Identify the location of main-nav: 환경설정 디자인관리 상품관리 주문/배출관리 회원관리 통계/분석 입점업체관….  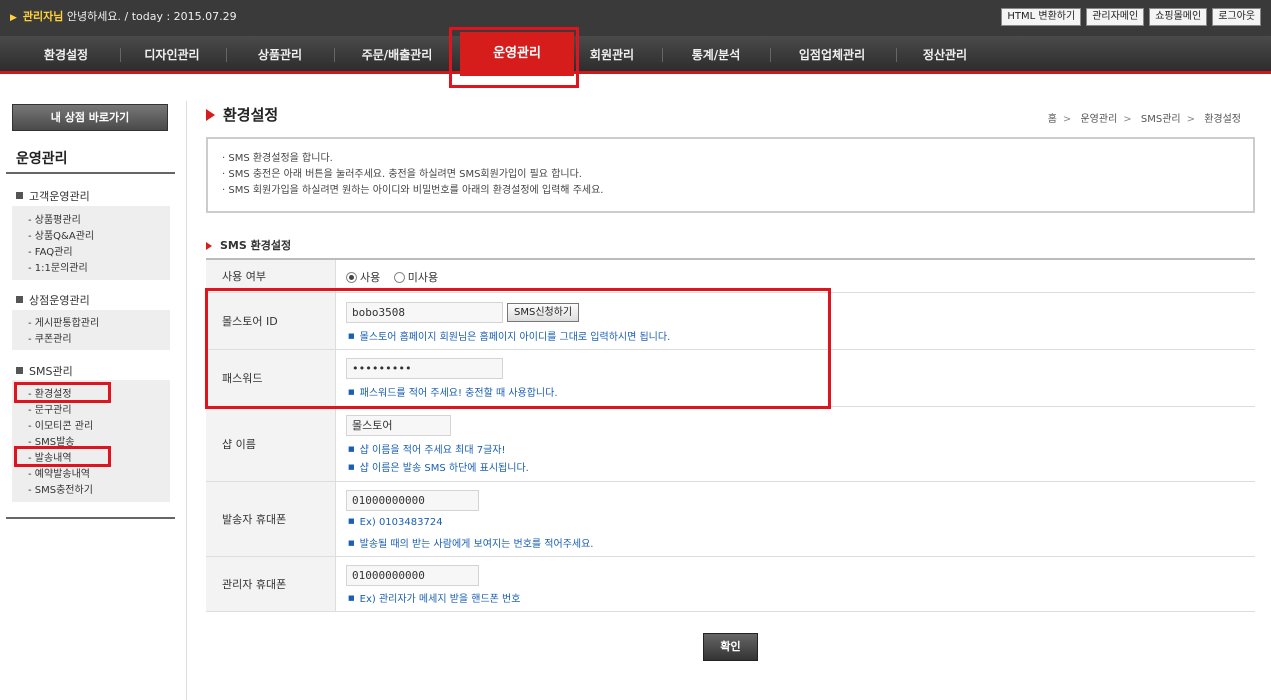
(635, 55).